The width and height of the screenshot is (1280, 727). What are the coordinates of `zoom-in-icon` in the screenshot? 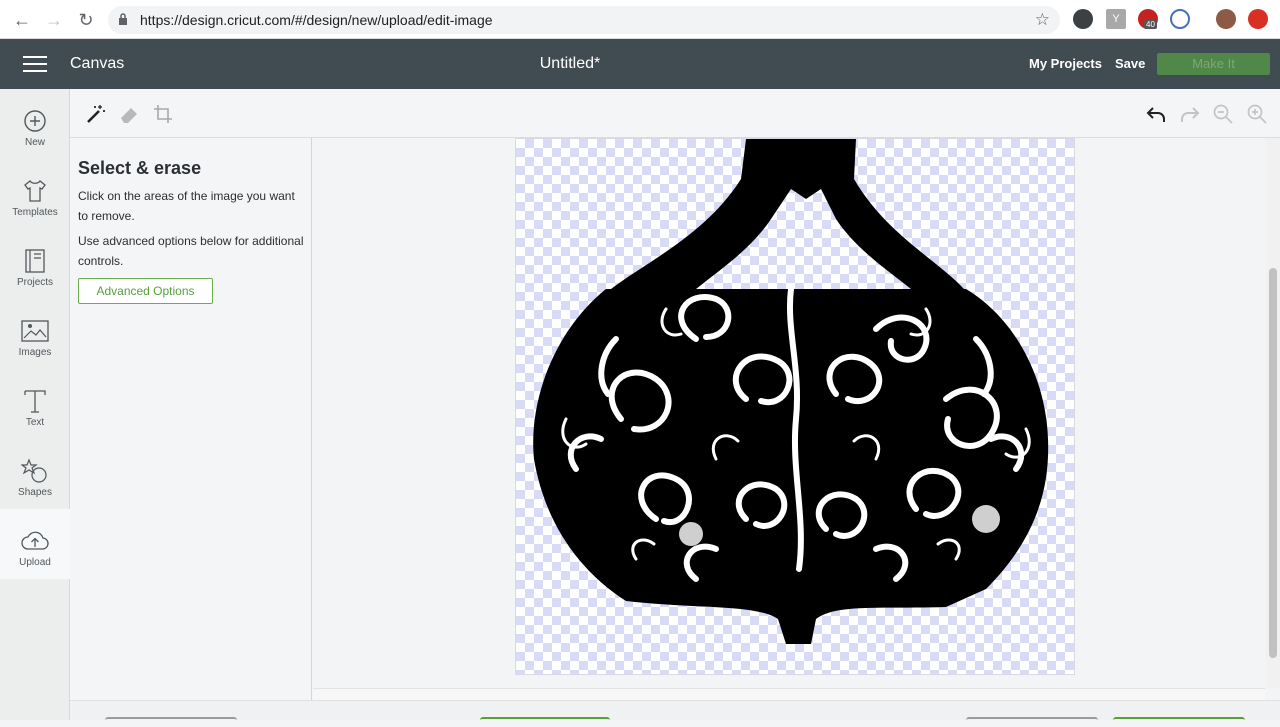 It's located at (1257, 114).